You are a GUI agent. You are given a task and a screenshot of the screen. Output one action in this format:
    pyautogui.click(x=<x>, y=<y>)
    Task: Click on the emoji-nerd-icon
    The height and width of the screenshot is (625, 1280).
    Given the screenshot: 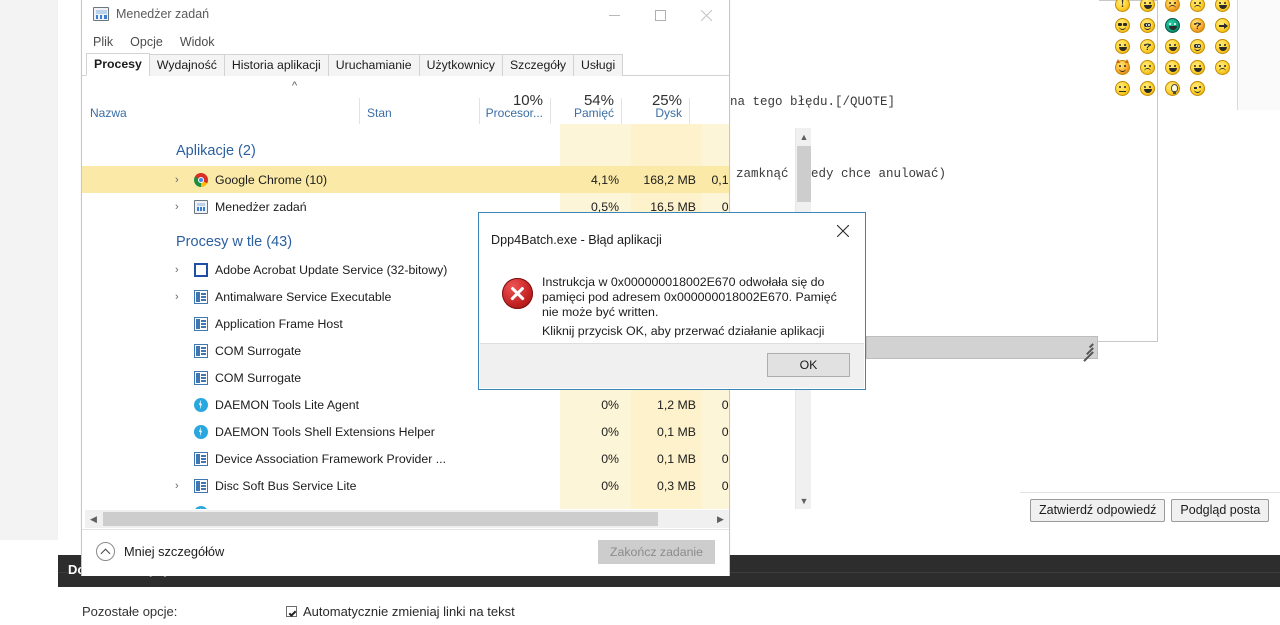 What is the action you would take?
    pyautogui.click(x=1197, y=46)
    